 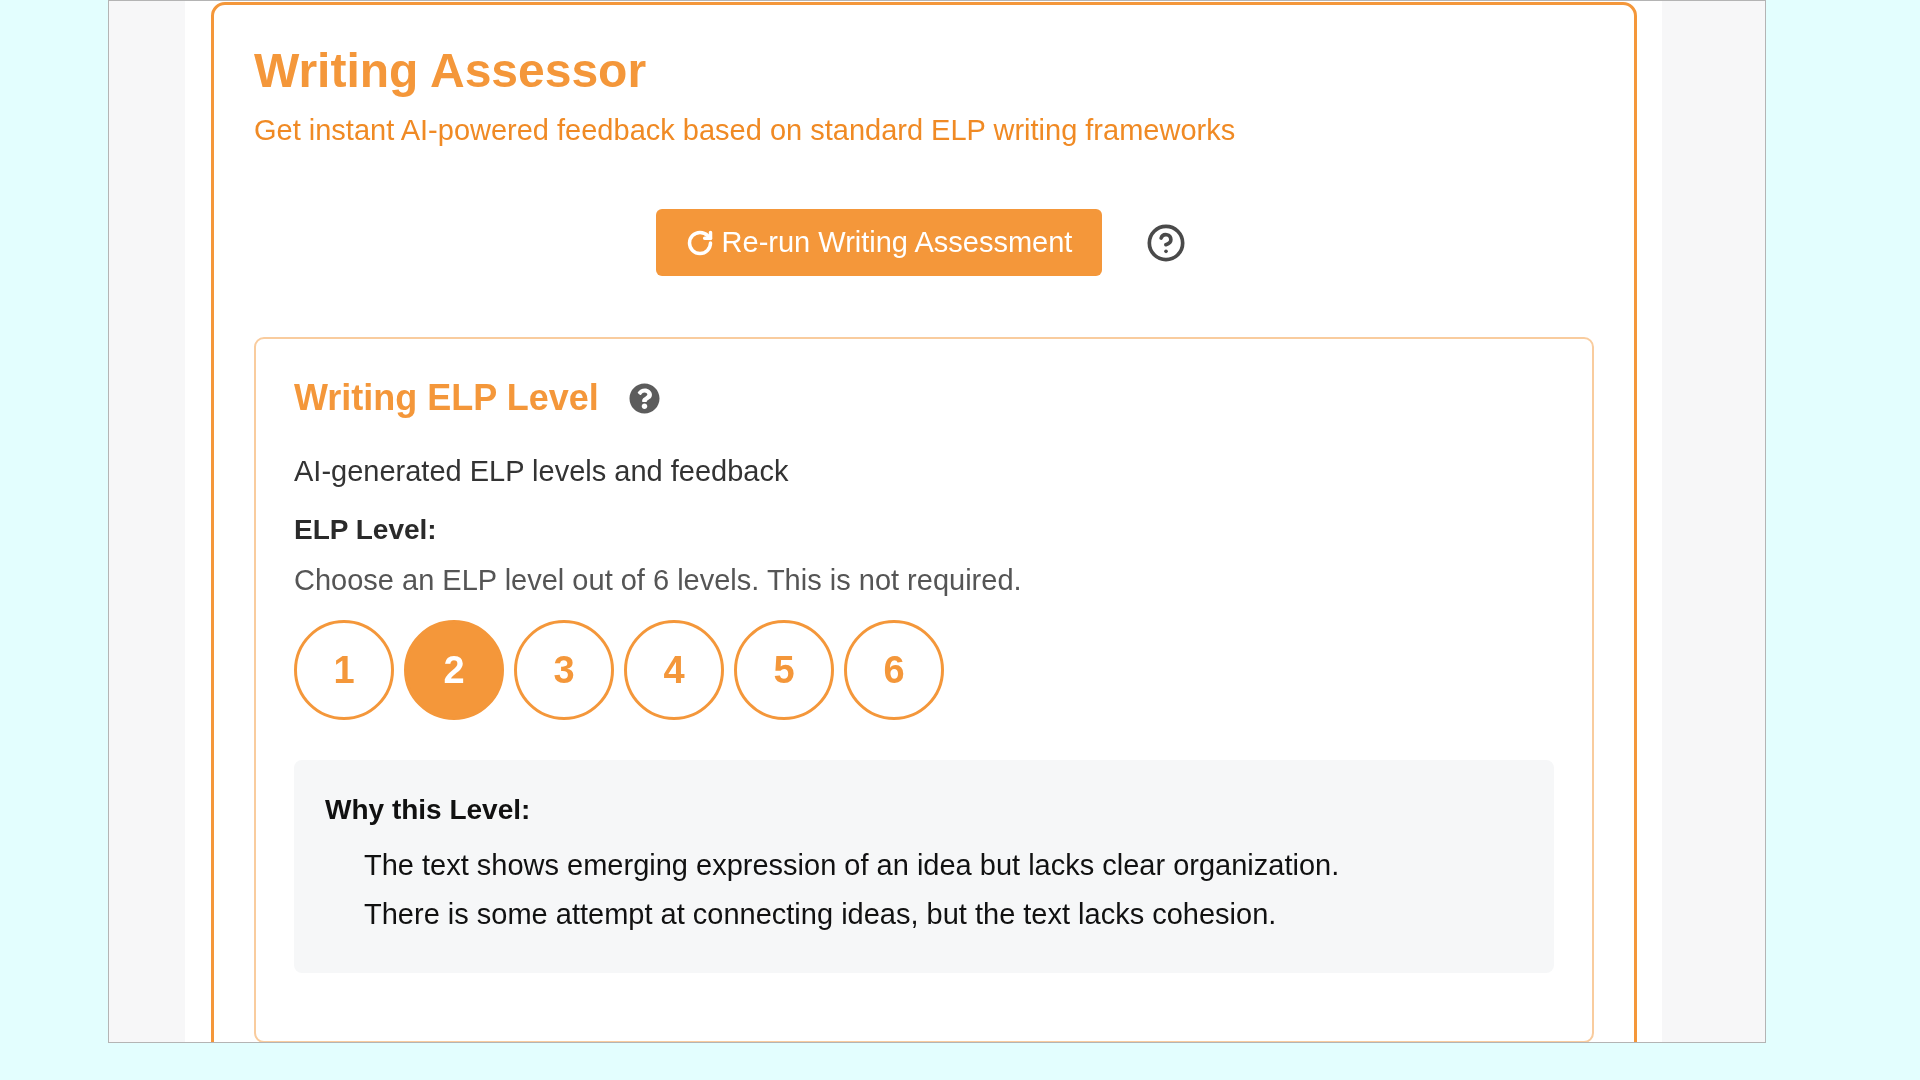 I want to click on card-description: AI-generated ELP levels and feedback, so click(x=541, y=471).